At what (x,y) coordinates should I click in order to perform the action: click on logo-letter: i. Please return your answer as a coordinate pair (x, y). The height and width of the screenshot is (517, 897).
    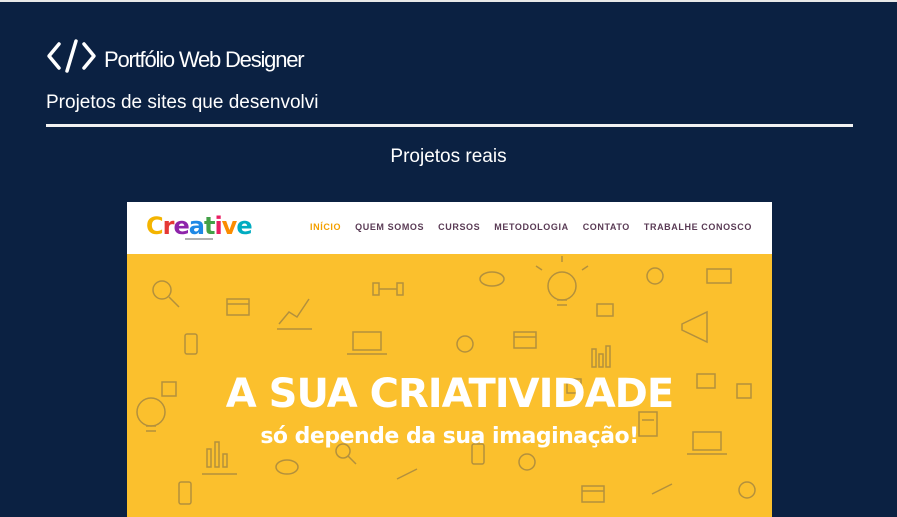
    Looking at the image, I should click on (218, 226).